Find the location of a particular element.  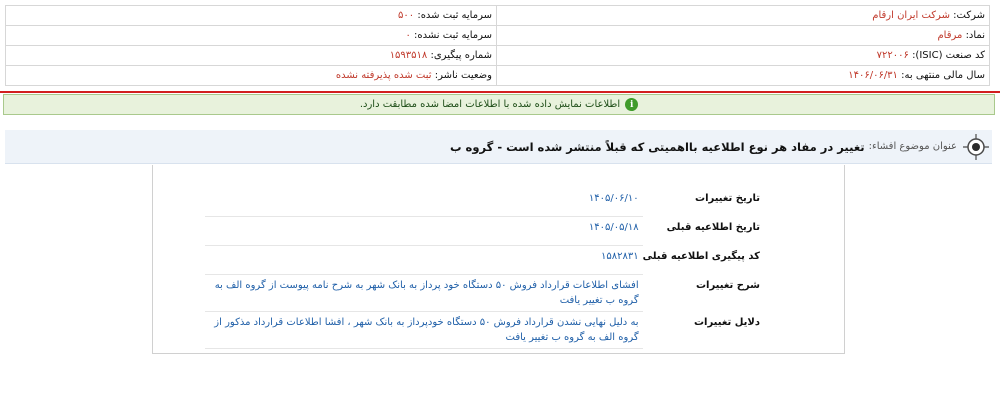

publisher-status-label: وضعیت ناشر: is located at coordinates (463, 75).